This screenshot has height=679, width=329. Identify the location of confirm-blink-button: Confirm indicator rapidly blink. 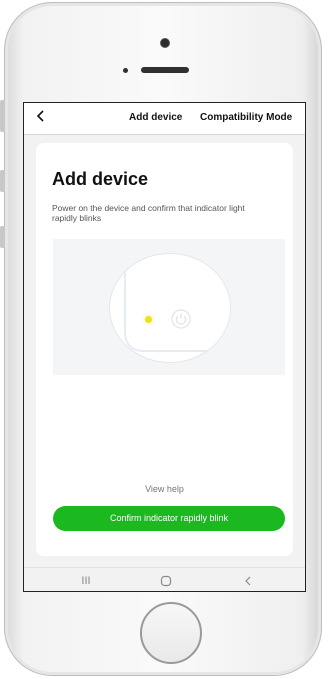
(169, 518).